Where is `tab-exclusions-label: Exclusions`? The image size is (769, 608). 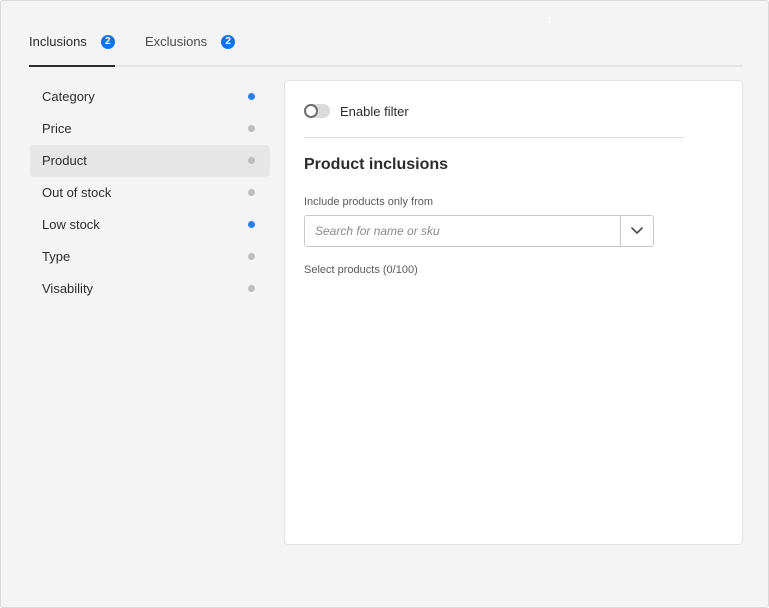
tab-exclusions-label: Exclusions is located at coordinates (176, 41).